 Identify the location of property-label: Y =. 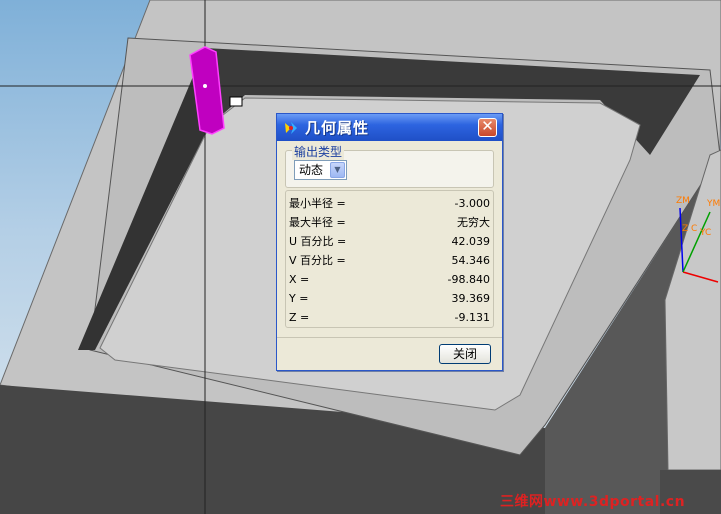
(299, 298).